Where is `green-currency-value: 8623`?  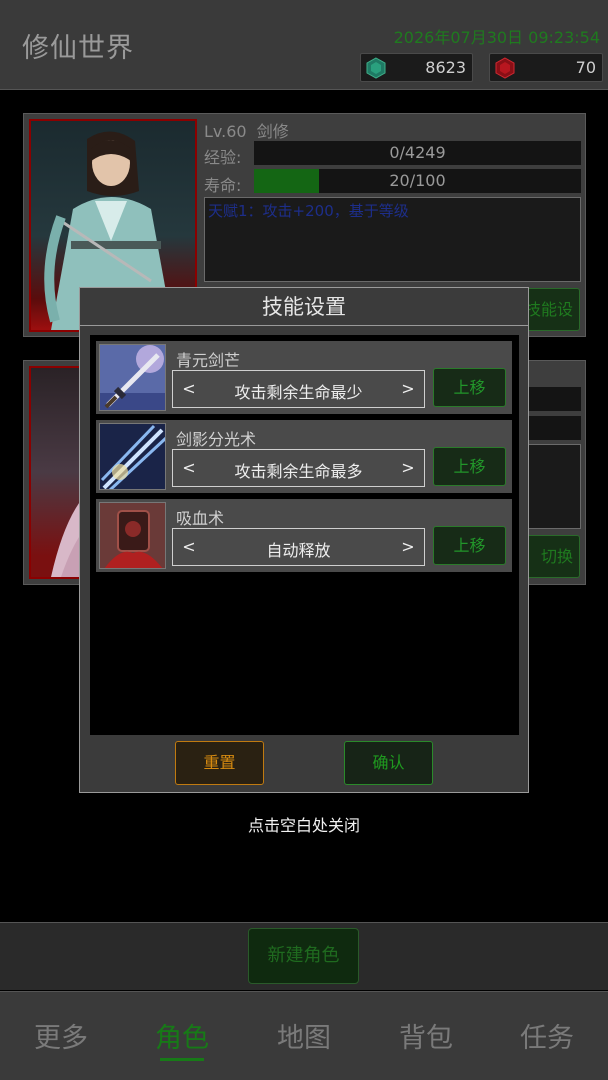
green-currency-value: 8623 is located at coordinates (445, 67).